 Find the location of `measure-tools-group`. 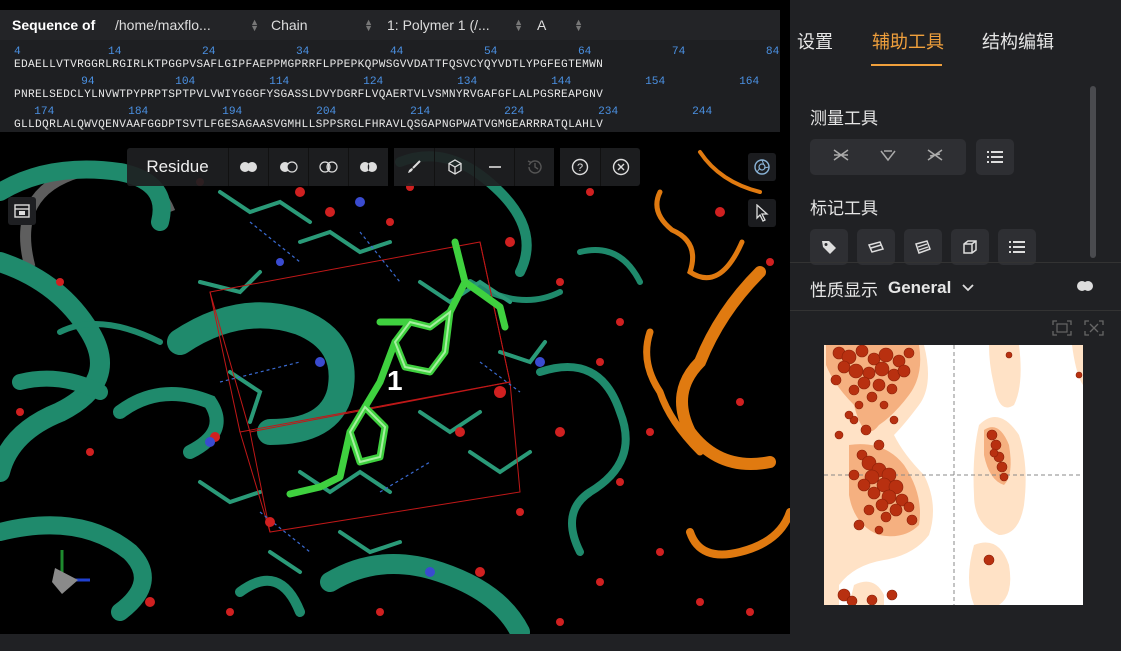

measure-tools-group is located at coordinates (888, 157).